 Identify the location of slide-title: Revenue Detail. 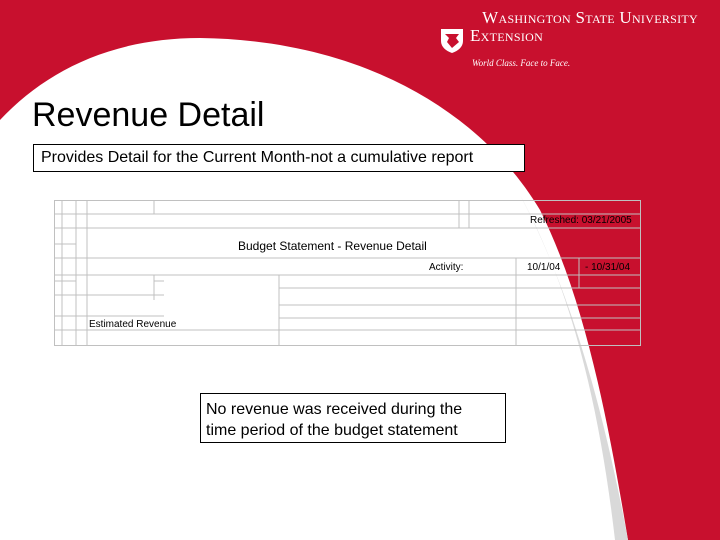
(148, 115).